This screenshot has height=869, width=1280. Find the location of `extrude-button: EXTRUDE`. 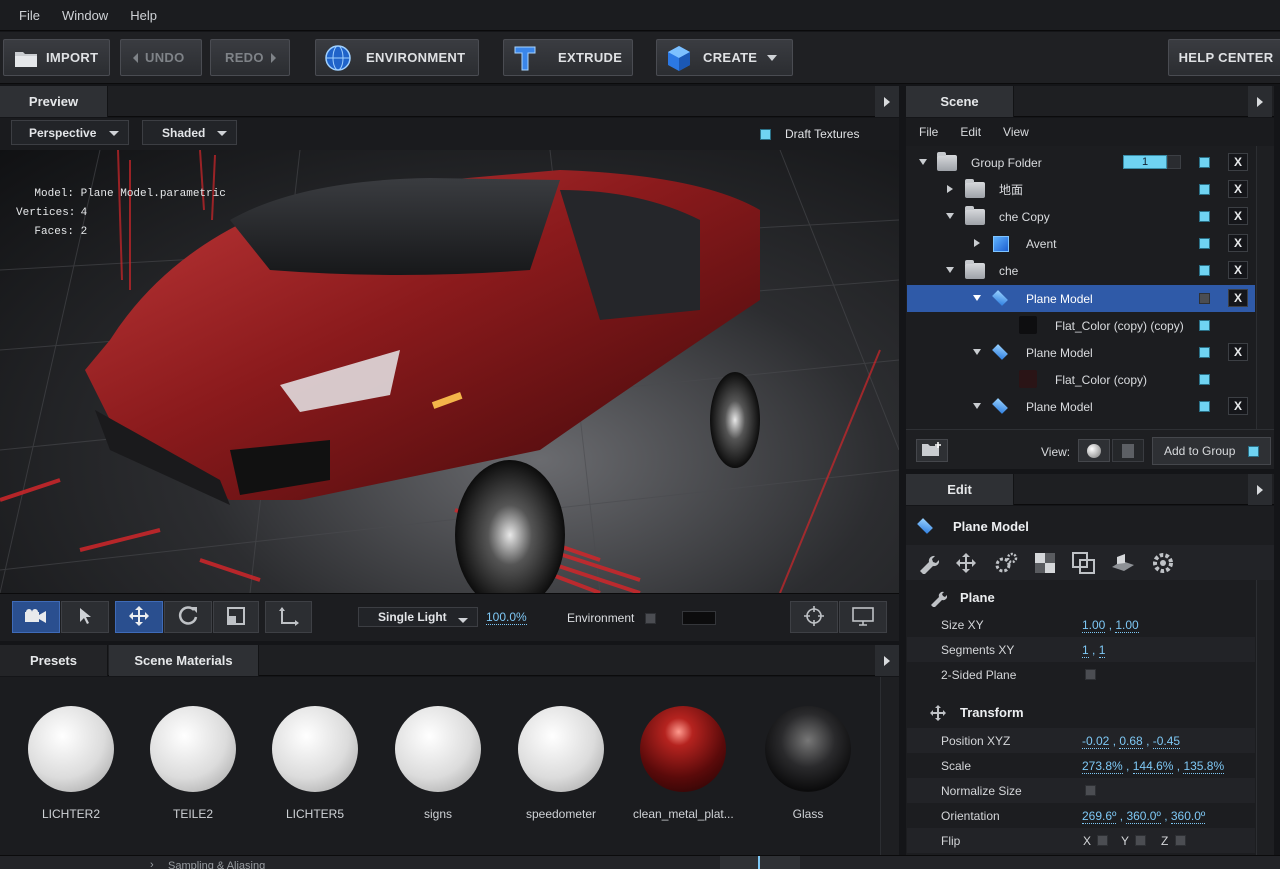

extrude-button: EXTRUDE is located at coordinates (568, 57).